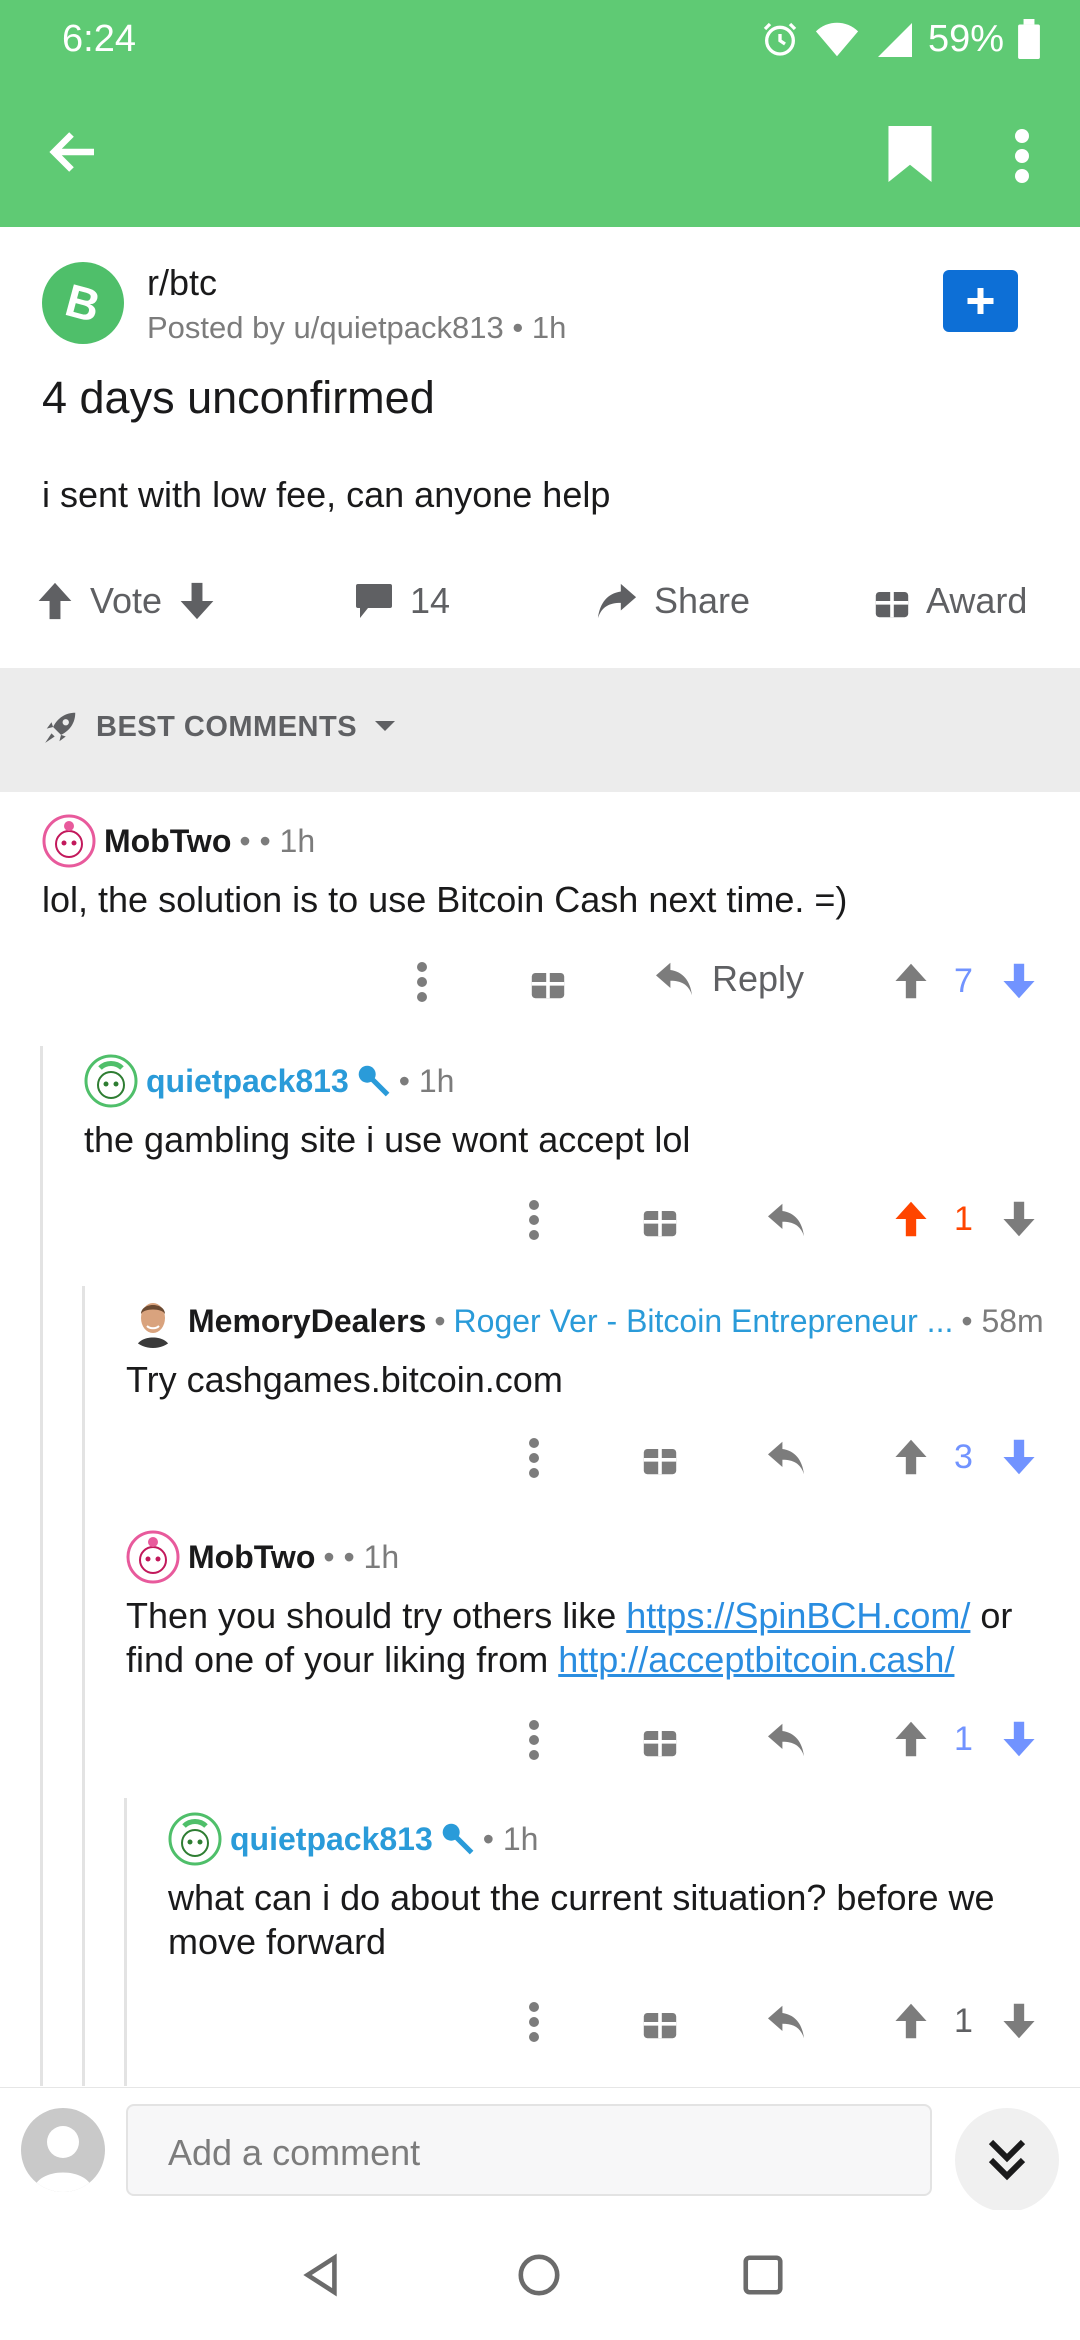 Image resolution: width=1080 pixels, height=2340 pixels. What do you see at coordinates (83, 1686) in the screenshot?
I see `thread-line` at bounding box center [83, 1686].